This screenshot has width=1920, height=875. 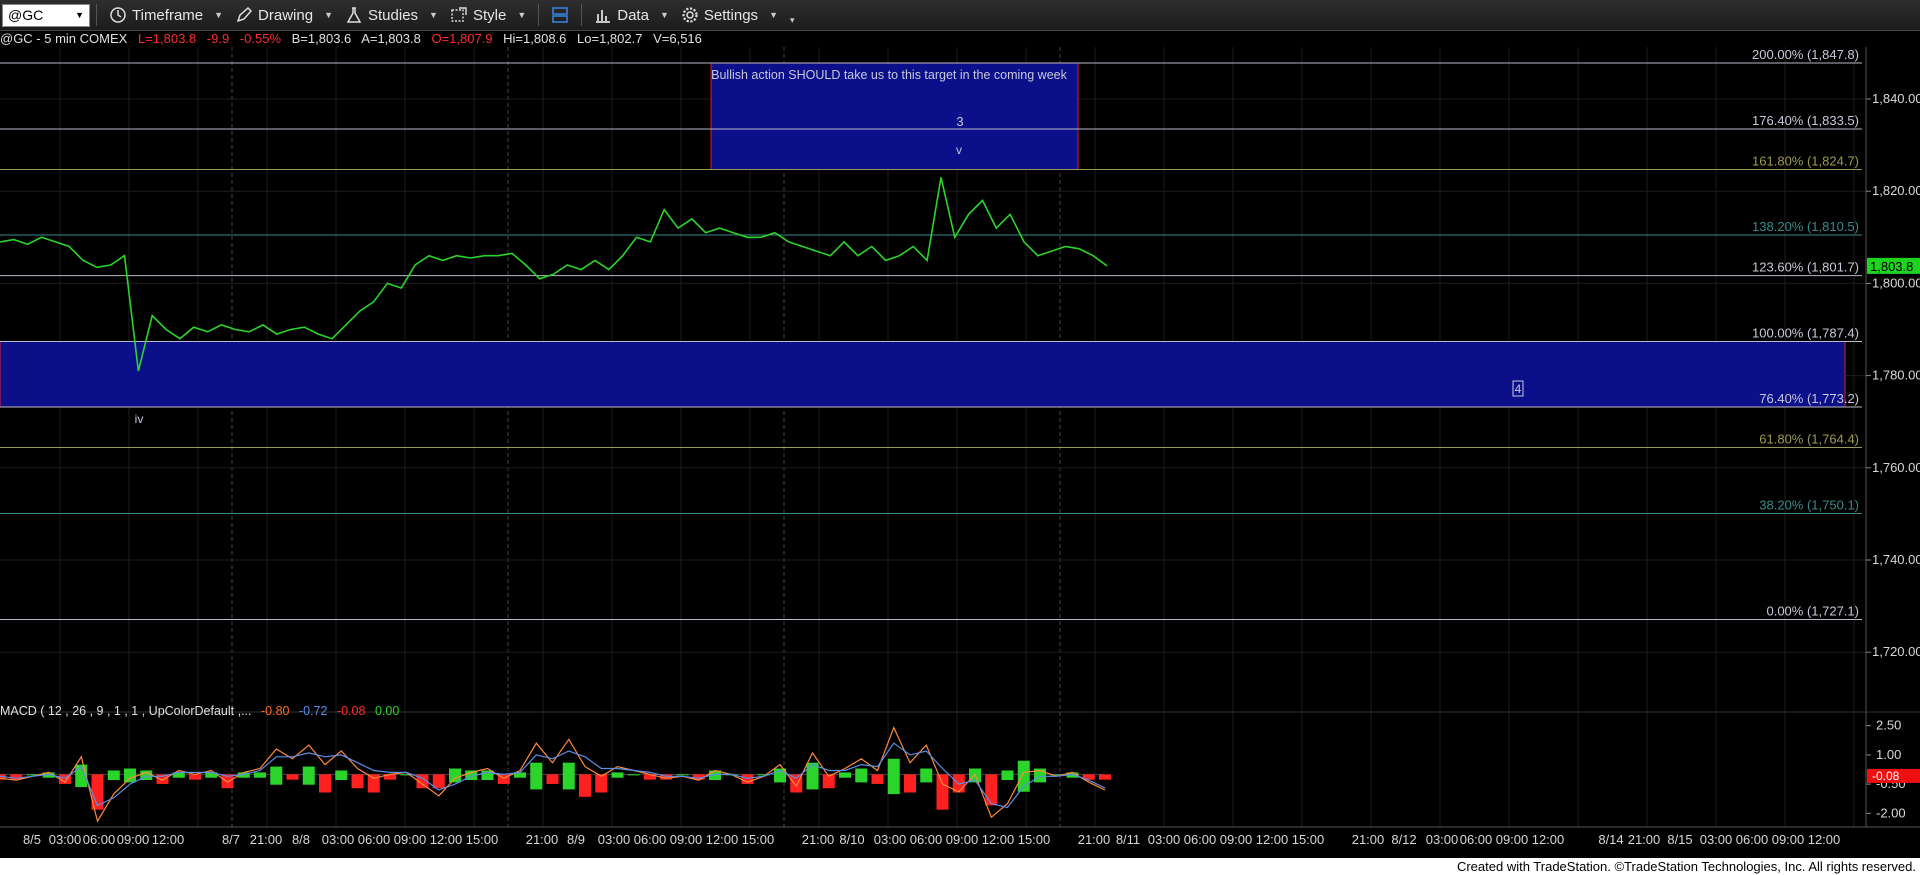 What do you see at coordinates (1518, 389) in the screenshot?
I see `wave-label-4: 4` at bounding box center [1518, 389].